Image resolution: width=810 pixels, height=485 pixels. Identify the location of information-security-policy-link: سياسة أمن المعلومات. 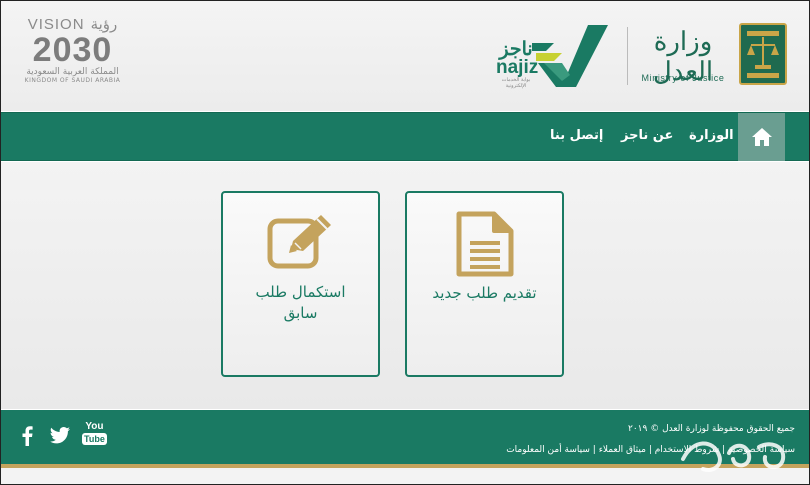
(548, 450).